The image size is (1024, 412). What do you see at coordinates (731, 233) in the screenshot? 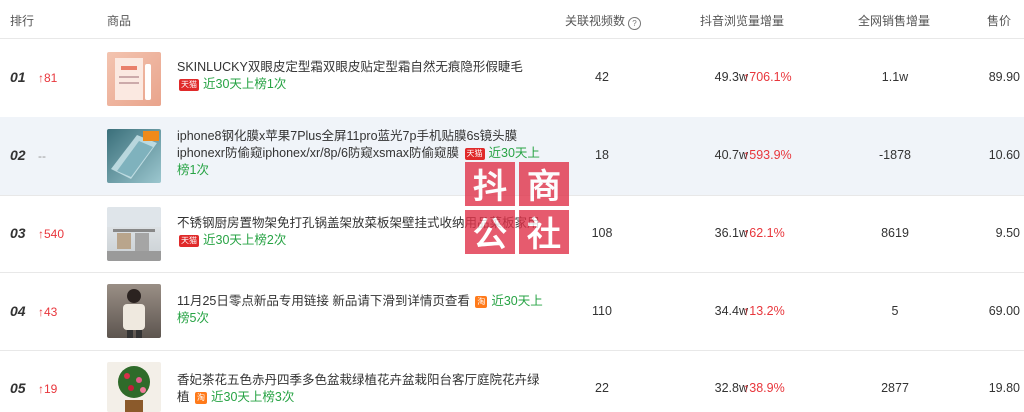
I see `views-increase: 36.1w` at bounding box center [731, 233].